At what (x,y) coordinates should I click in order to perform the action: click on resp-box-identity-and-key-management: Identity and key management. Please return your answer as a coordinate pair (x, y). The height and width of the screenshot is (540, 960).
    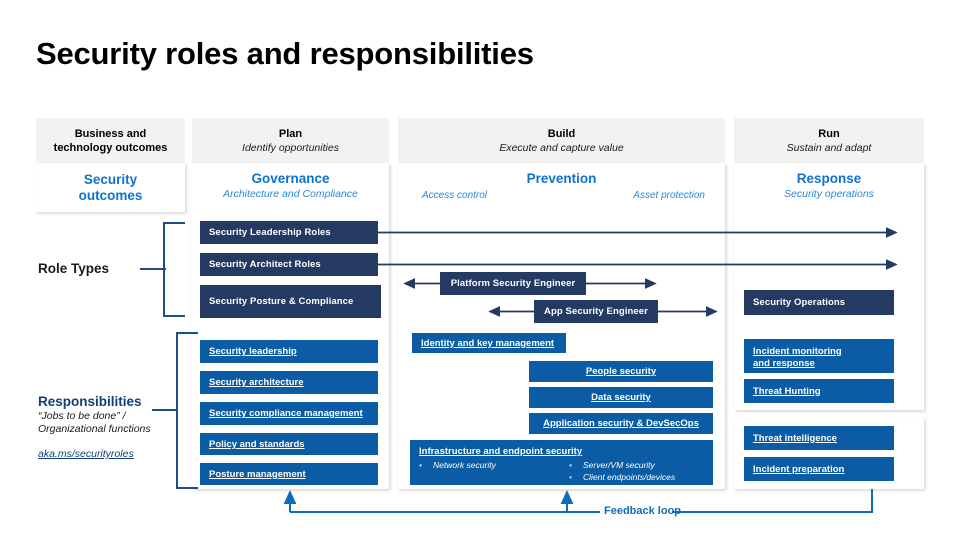
    Looking at the image, I should click on (489, 343).